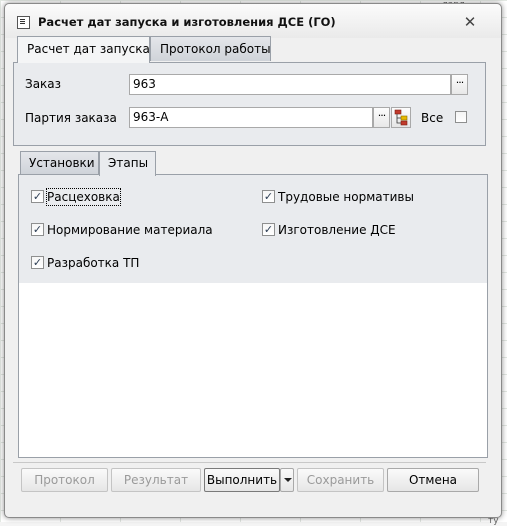 The image size is (507, 526). What do you see at coordinates (23, 22) in the screenshot?
I see `document-icon` at bounding box center [23, 22].